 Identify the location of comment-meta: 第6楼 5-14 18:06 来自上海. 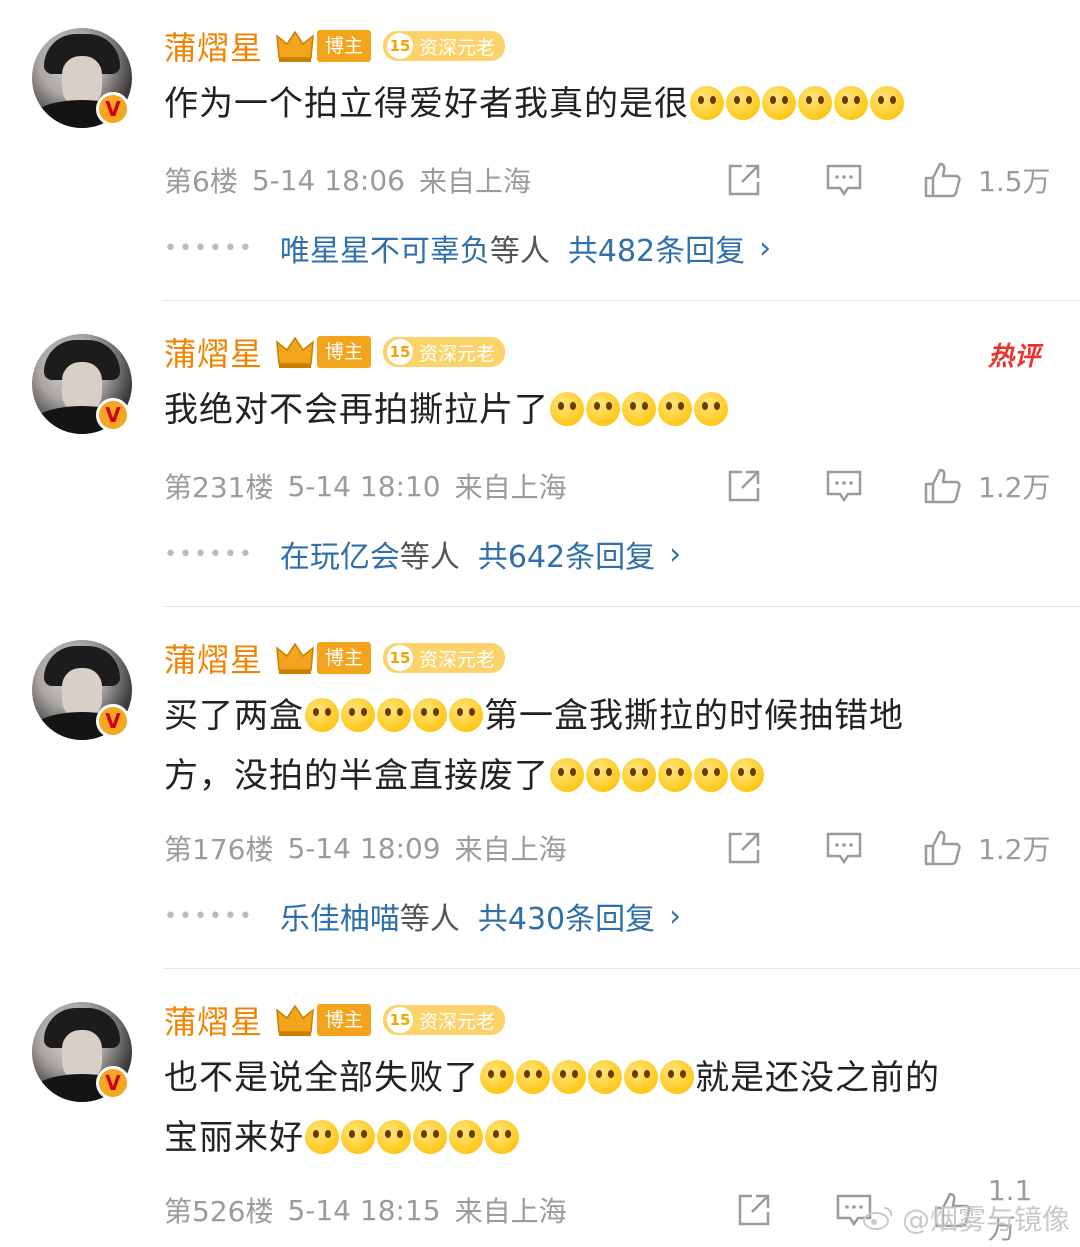
(354, 180).